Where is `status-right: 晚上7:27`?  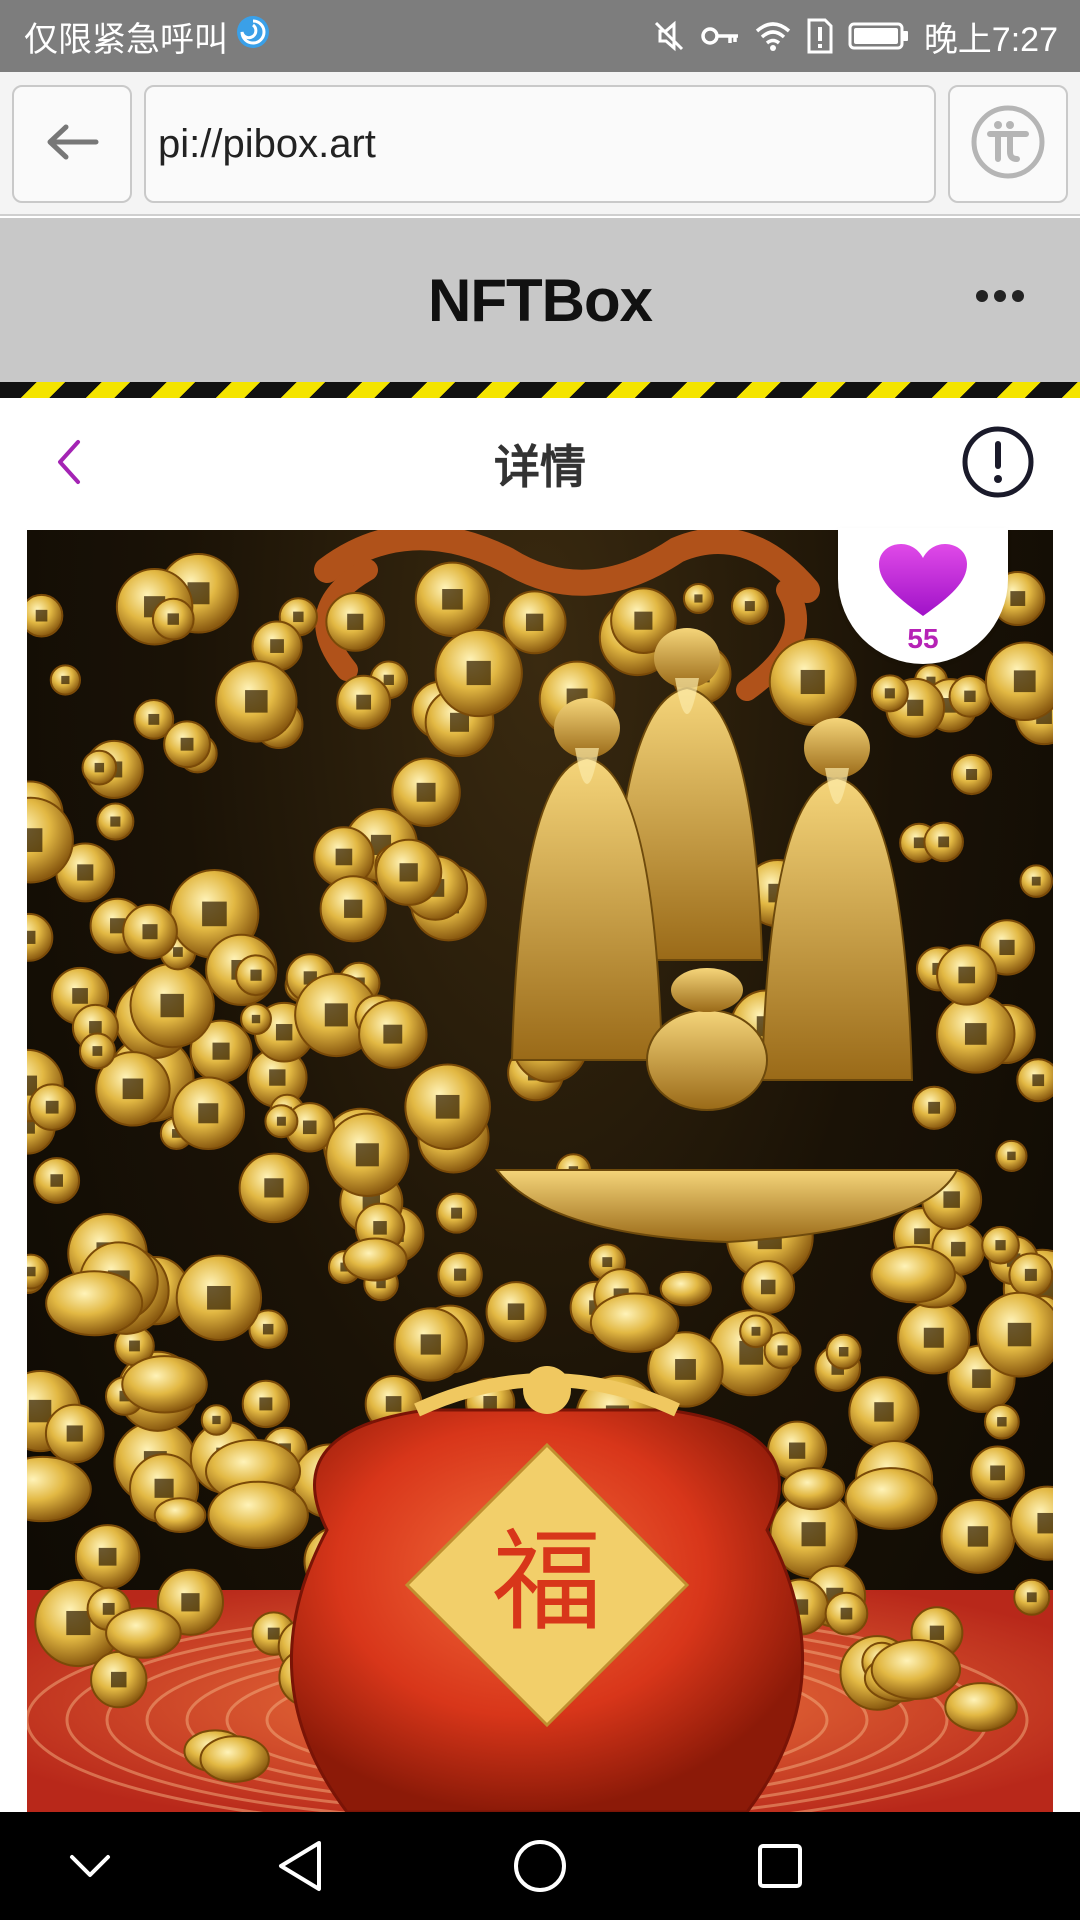 status-right: 晚上7:27 is located at coordinates (855, 36).